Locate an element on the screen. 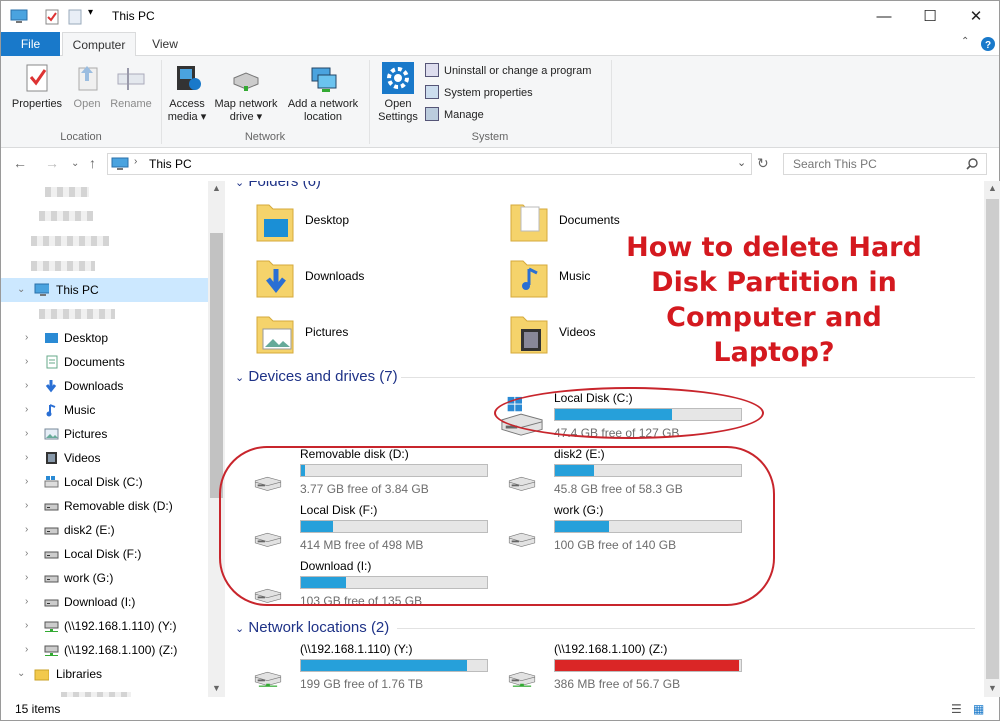  tree-item: › Documents is located at coordinates (104, 362).